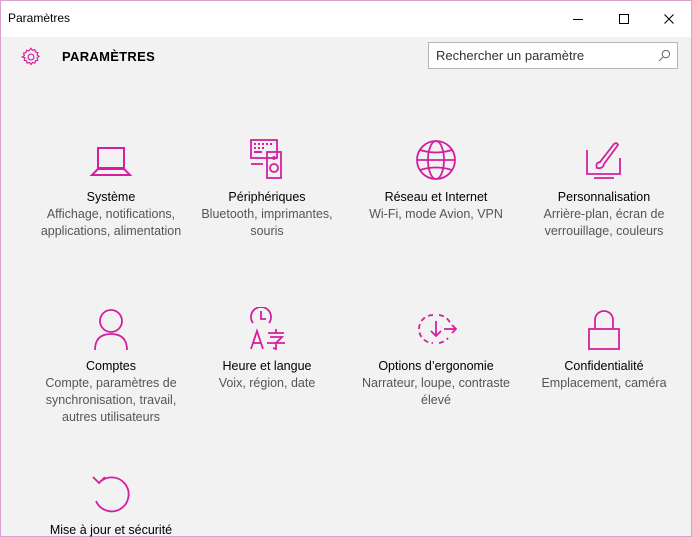  Describe the element at coordinates (267, 197) in the screenshot. I see `tile-name: Périphériques` at that location.